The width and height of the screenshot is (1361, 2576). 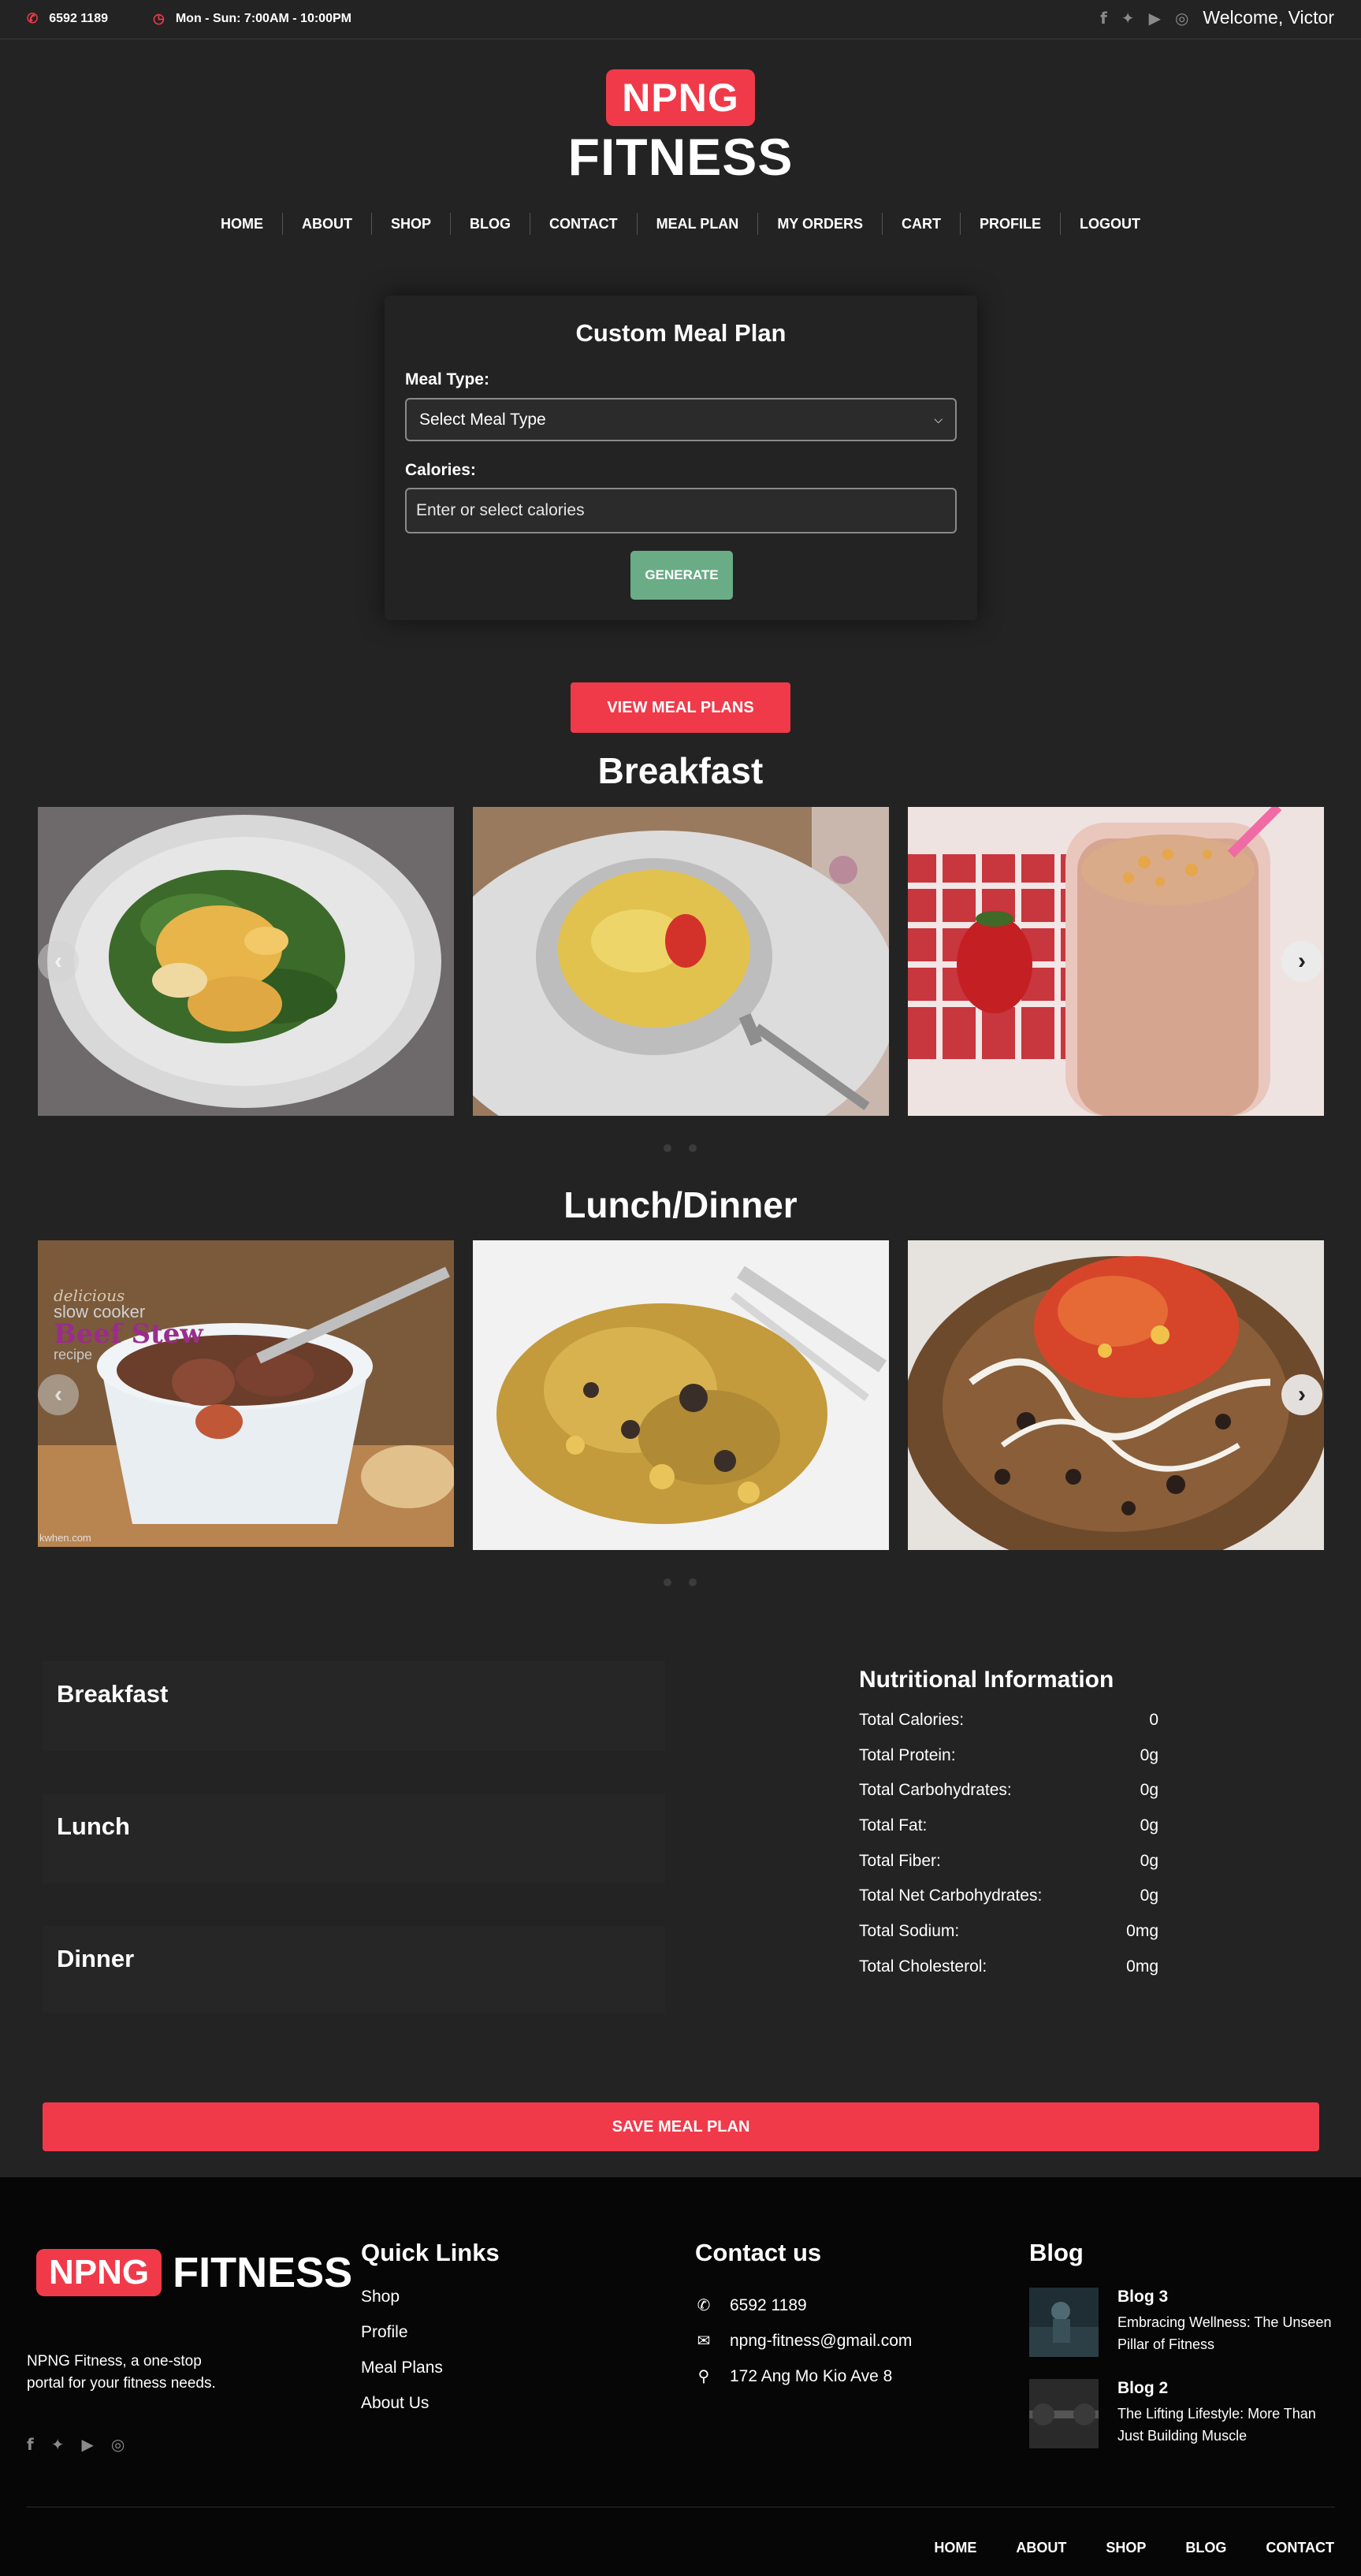 What do you see at coordinates (412, 224) in the screenshot?
I see `nav-shop: SHOP` at bounding box center [412, 224].